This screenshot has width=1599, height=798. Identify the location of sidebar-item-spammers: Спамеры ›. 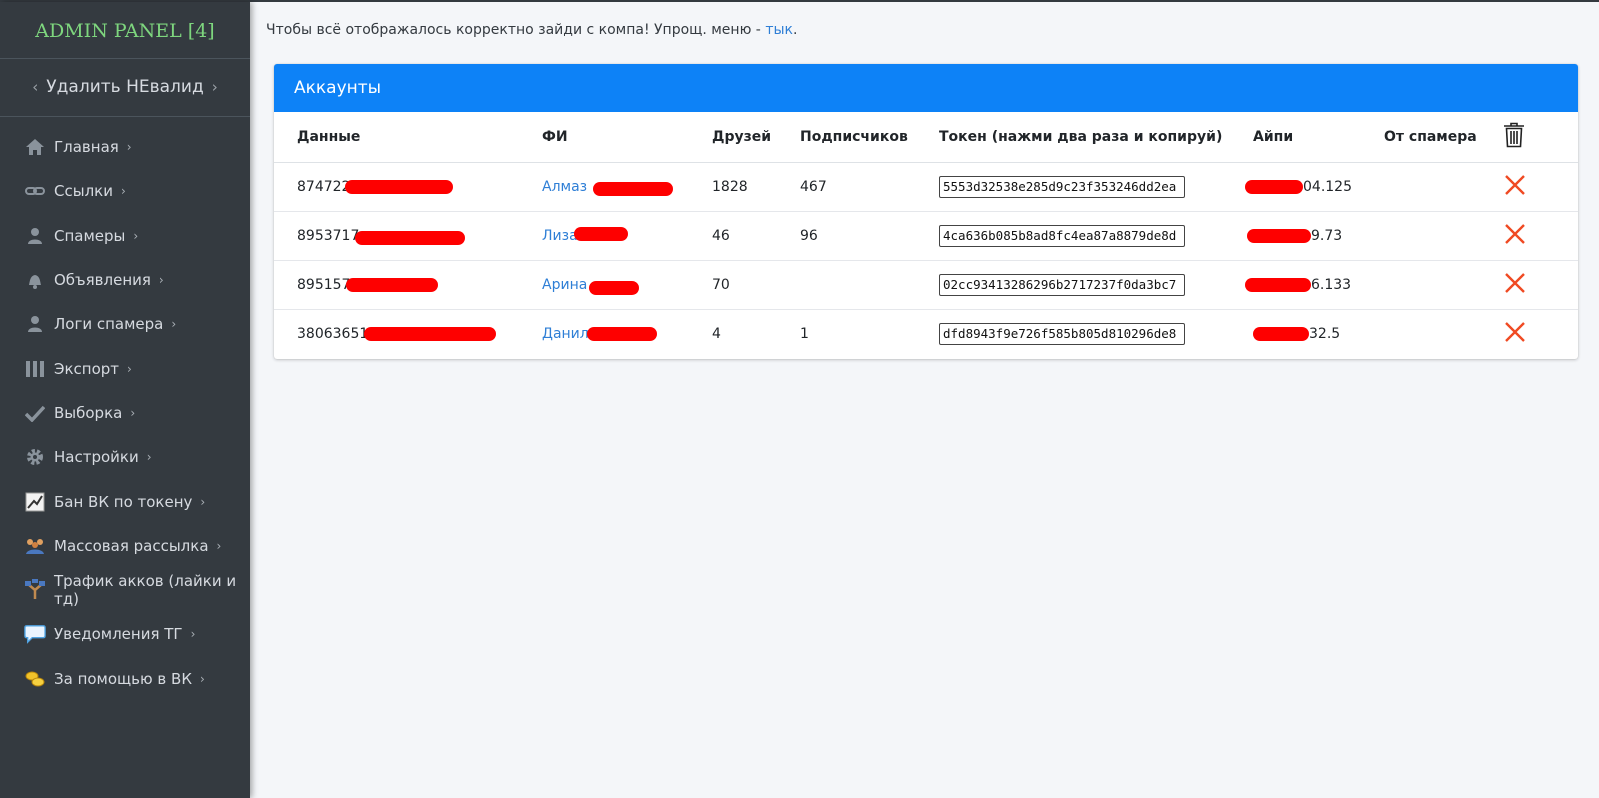
(125, 236).